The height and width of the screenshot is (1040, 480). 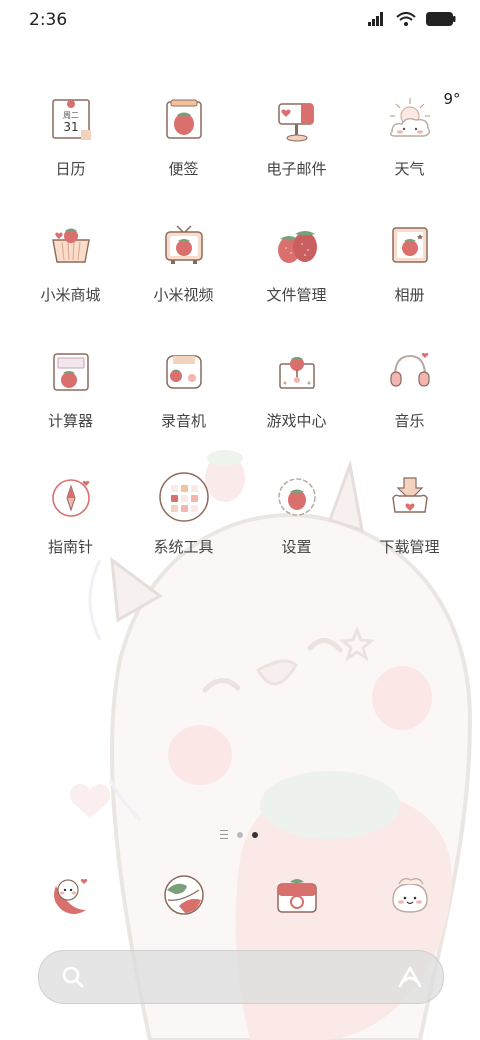 What do you see at coordinates (241, 977) in the screenshot?
I see `search-bar` at bounding box center [241, 977].